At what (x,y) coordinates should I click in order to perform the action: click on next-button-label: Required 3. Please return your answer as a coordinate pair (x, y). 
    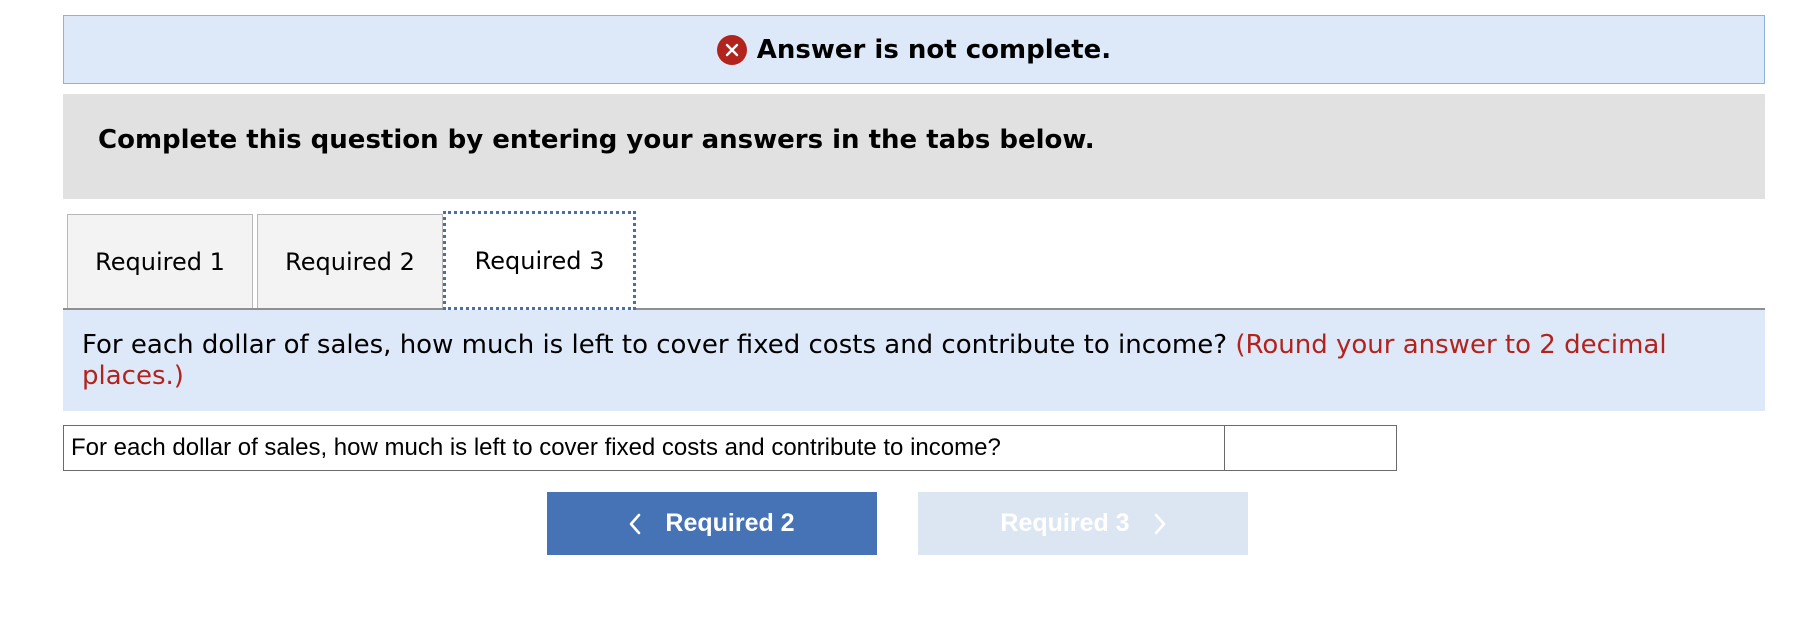
    Looking at the image, I should click on (1065, 523).